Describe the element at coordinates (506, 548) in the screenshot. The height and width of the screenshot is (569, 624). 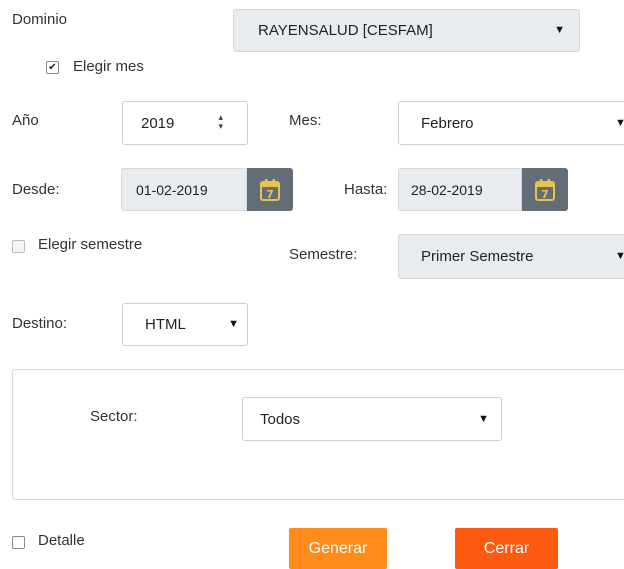
I see `cerrar-button: Cerrar` at that location.